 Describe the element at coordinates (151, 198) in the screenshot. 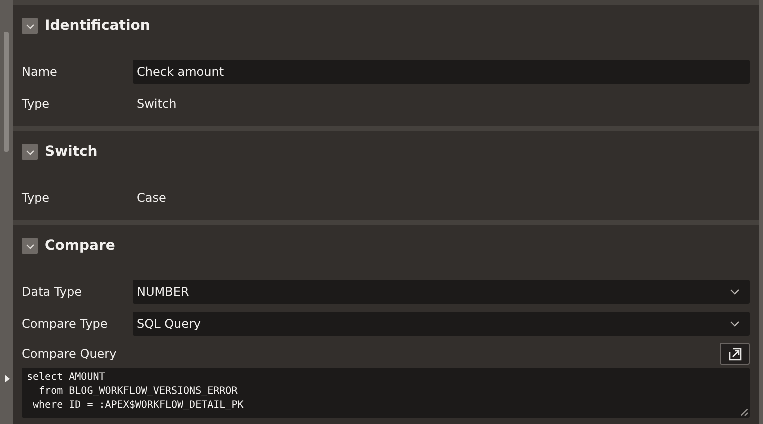

I see `field-value: Case` at that location.